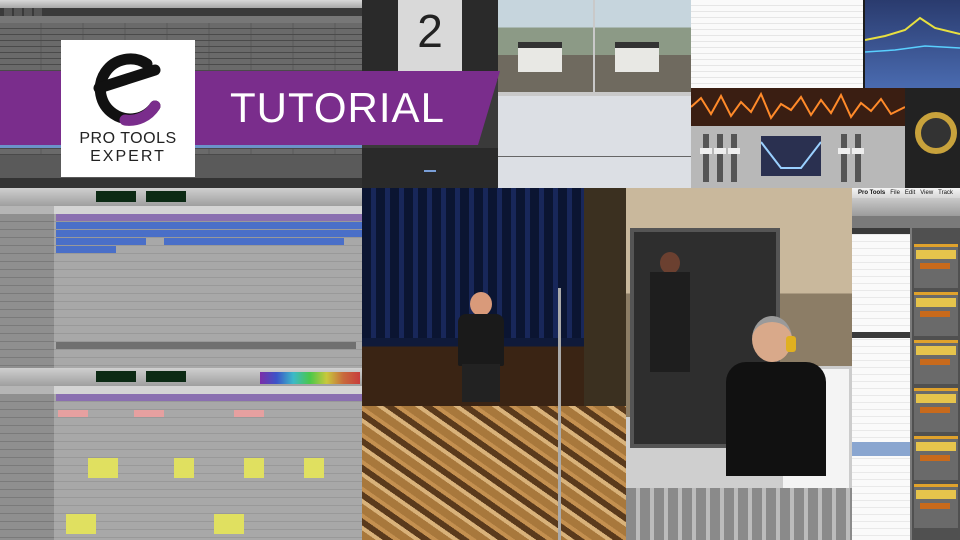 The width and height of the screenshot is (960, 540). I want to click on video-editor-screenshot, so click(594, 94).